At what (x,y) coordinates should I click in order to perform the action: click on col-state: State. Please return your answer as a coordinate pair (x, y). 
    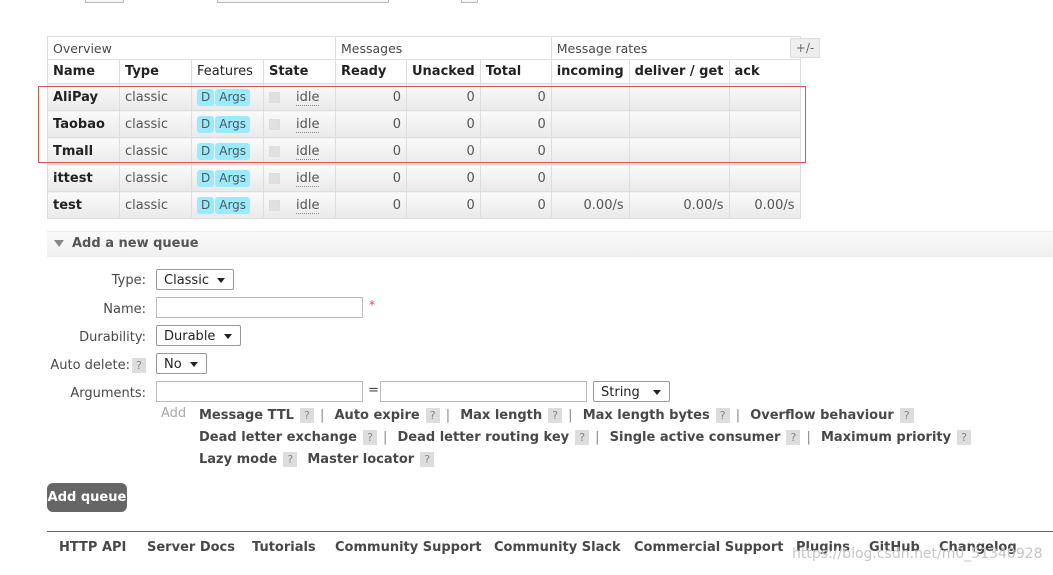
    Looking at the image, I should click on (299, 71).